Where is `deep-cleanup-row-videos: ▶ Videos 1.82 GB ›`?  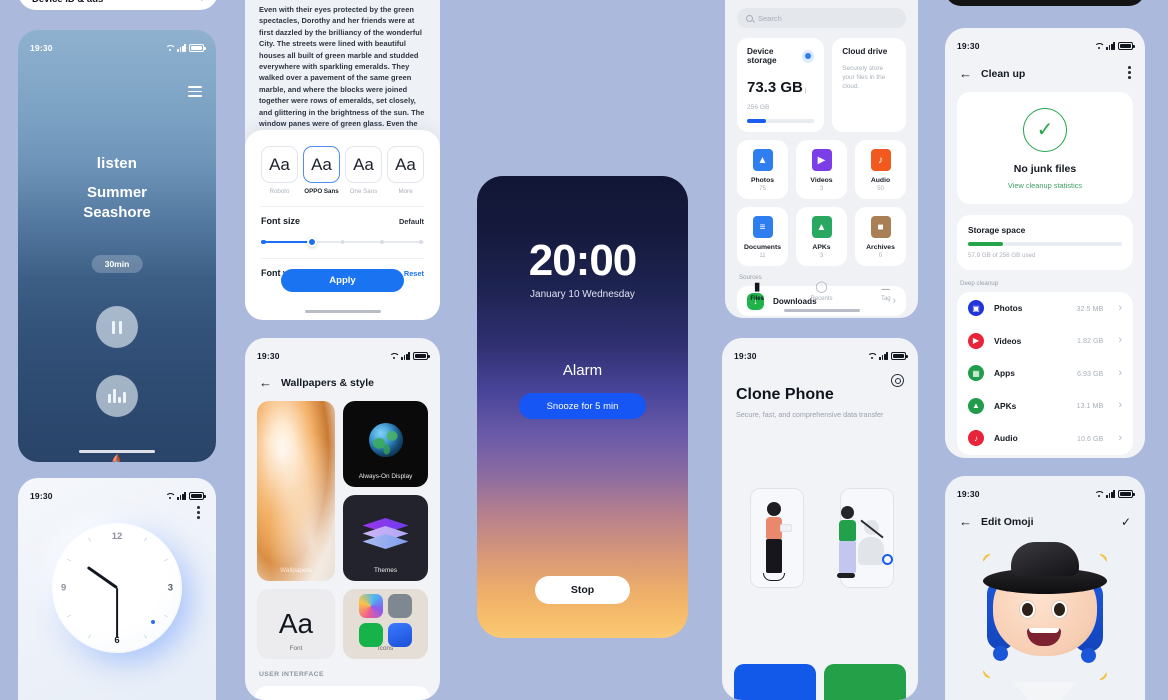
deep-cleanup-row-videos: ▶ Videos 1.82 GB › is located at coordinates (1045, 341).